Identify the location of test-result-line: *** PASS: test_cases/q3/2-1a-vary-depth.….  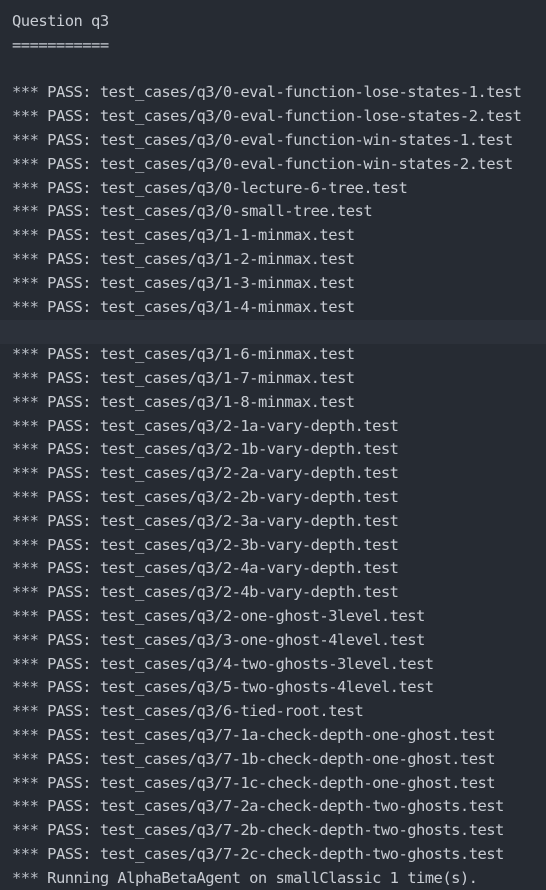
(279, 427).